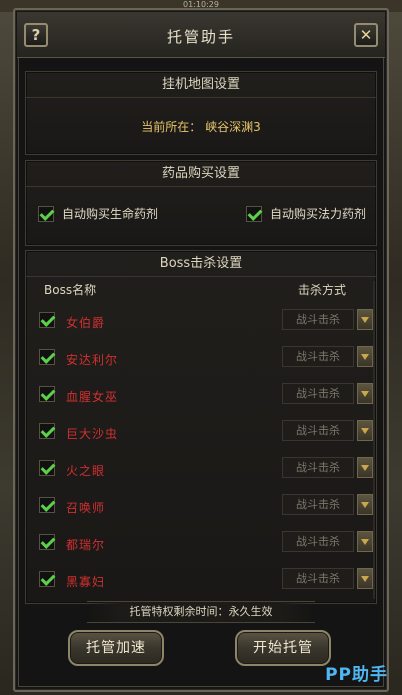  I want to click on map-settings-panel: 挂机地图设置 当前所在： 峡谷深渊3, so click(201, 113).